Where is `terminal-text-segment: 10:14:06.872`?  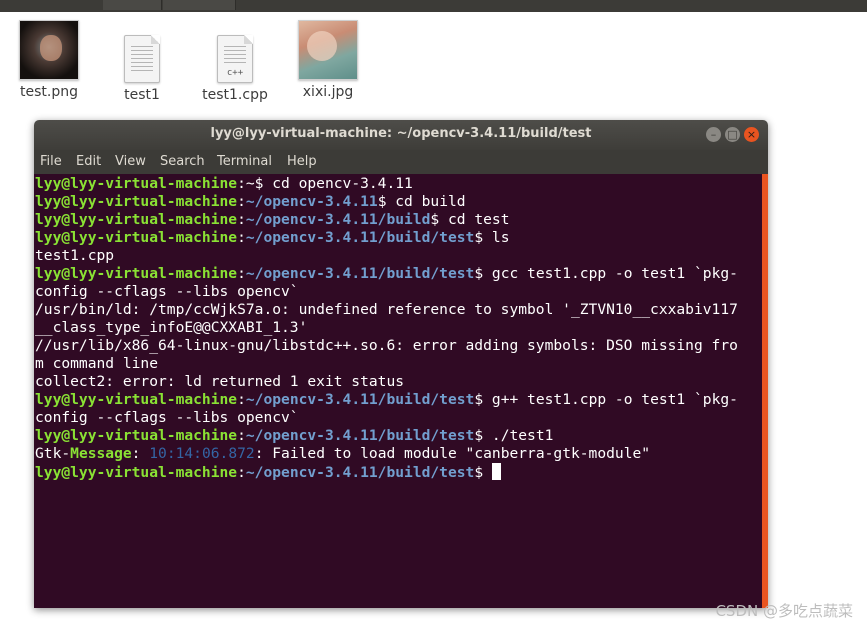 terminal-text-segment: 10:14:06.872 is located at coordinates (202, 453).